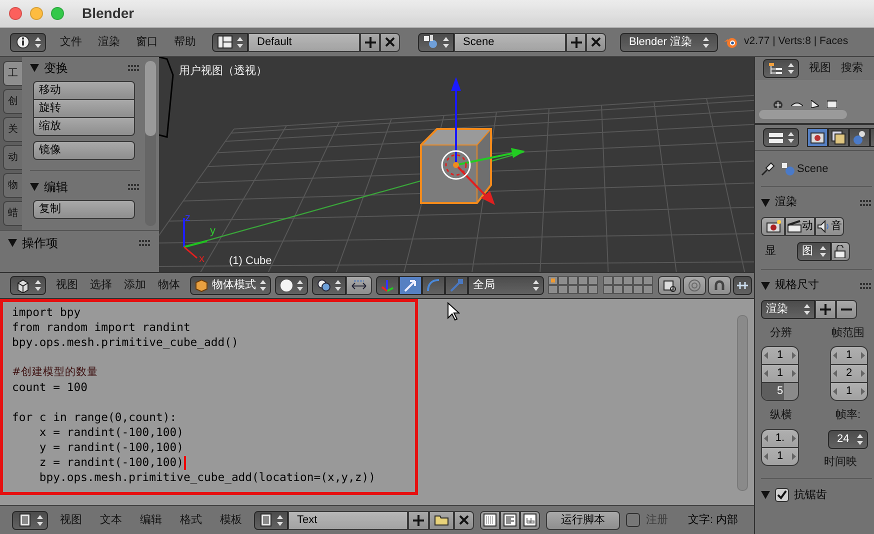 The image size is (874, 534). I want to click on render-engine-label: Blender 渲染, so click(660, 42).